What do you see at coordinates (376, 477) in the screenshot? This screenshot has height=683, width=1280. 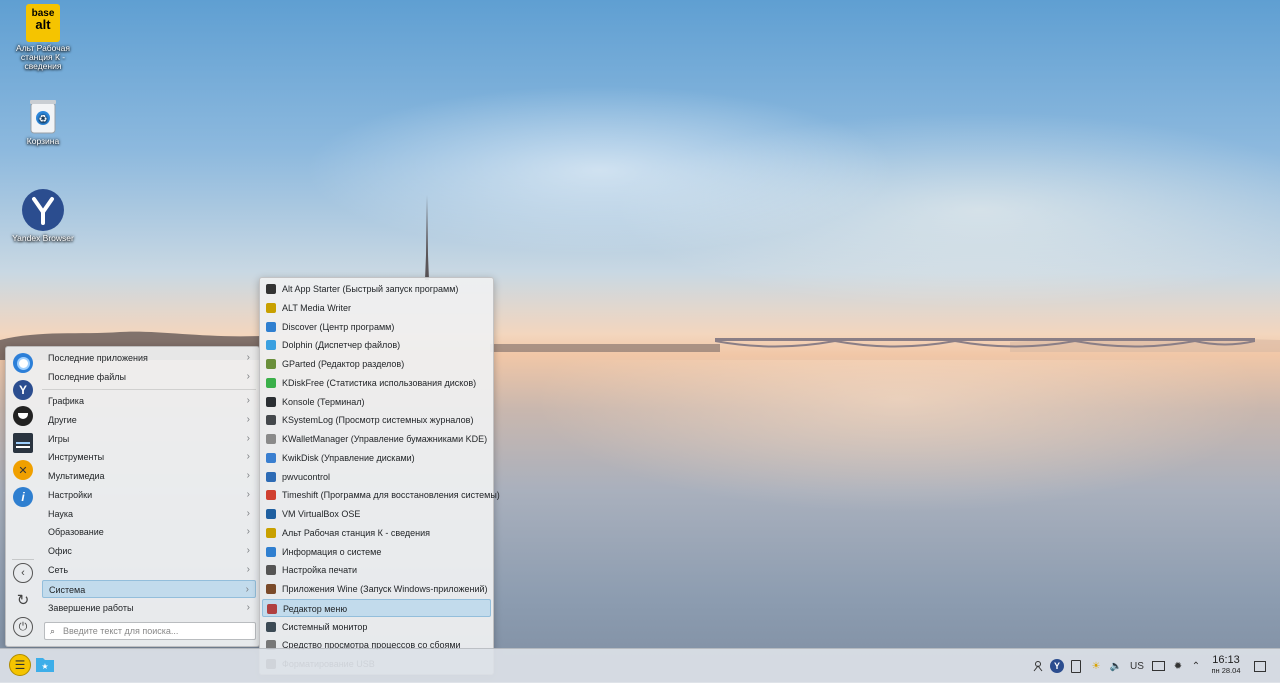 I see `submenu-item: pwvucontrol` at bounding box center [376, 477].